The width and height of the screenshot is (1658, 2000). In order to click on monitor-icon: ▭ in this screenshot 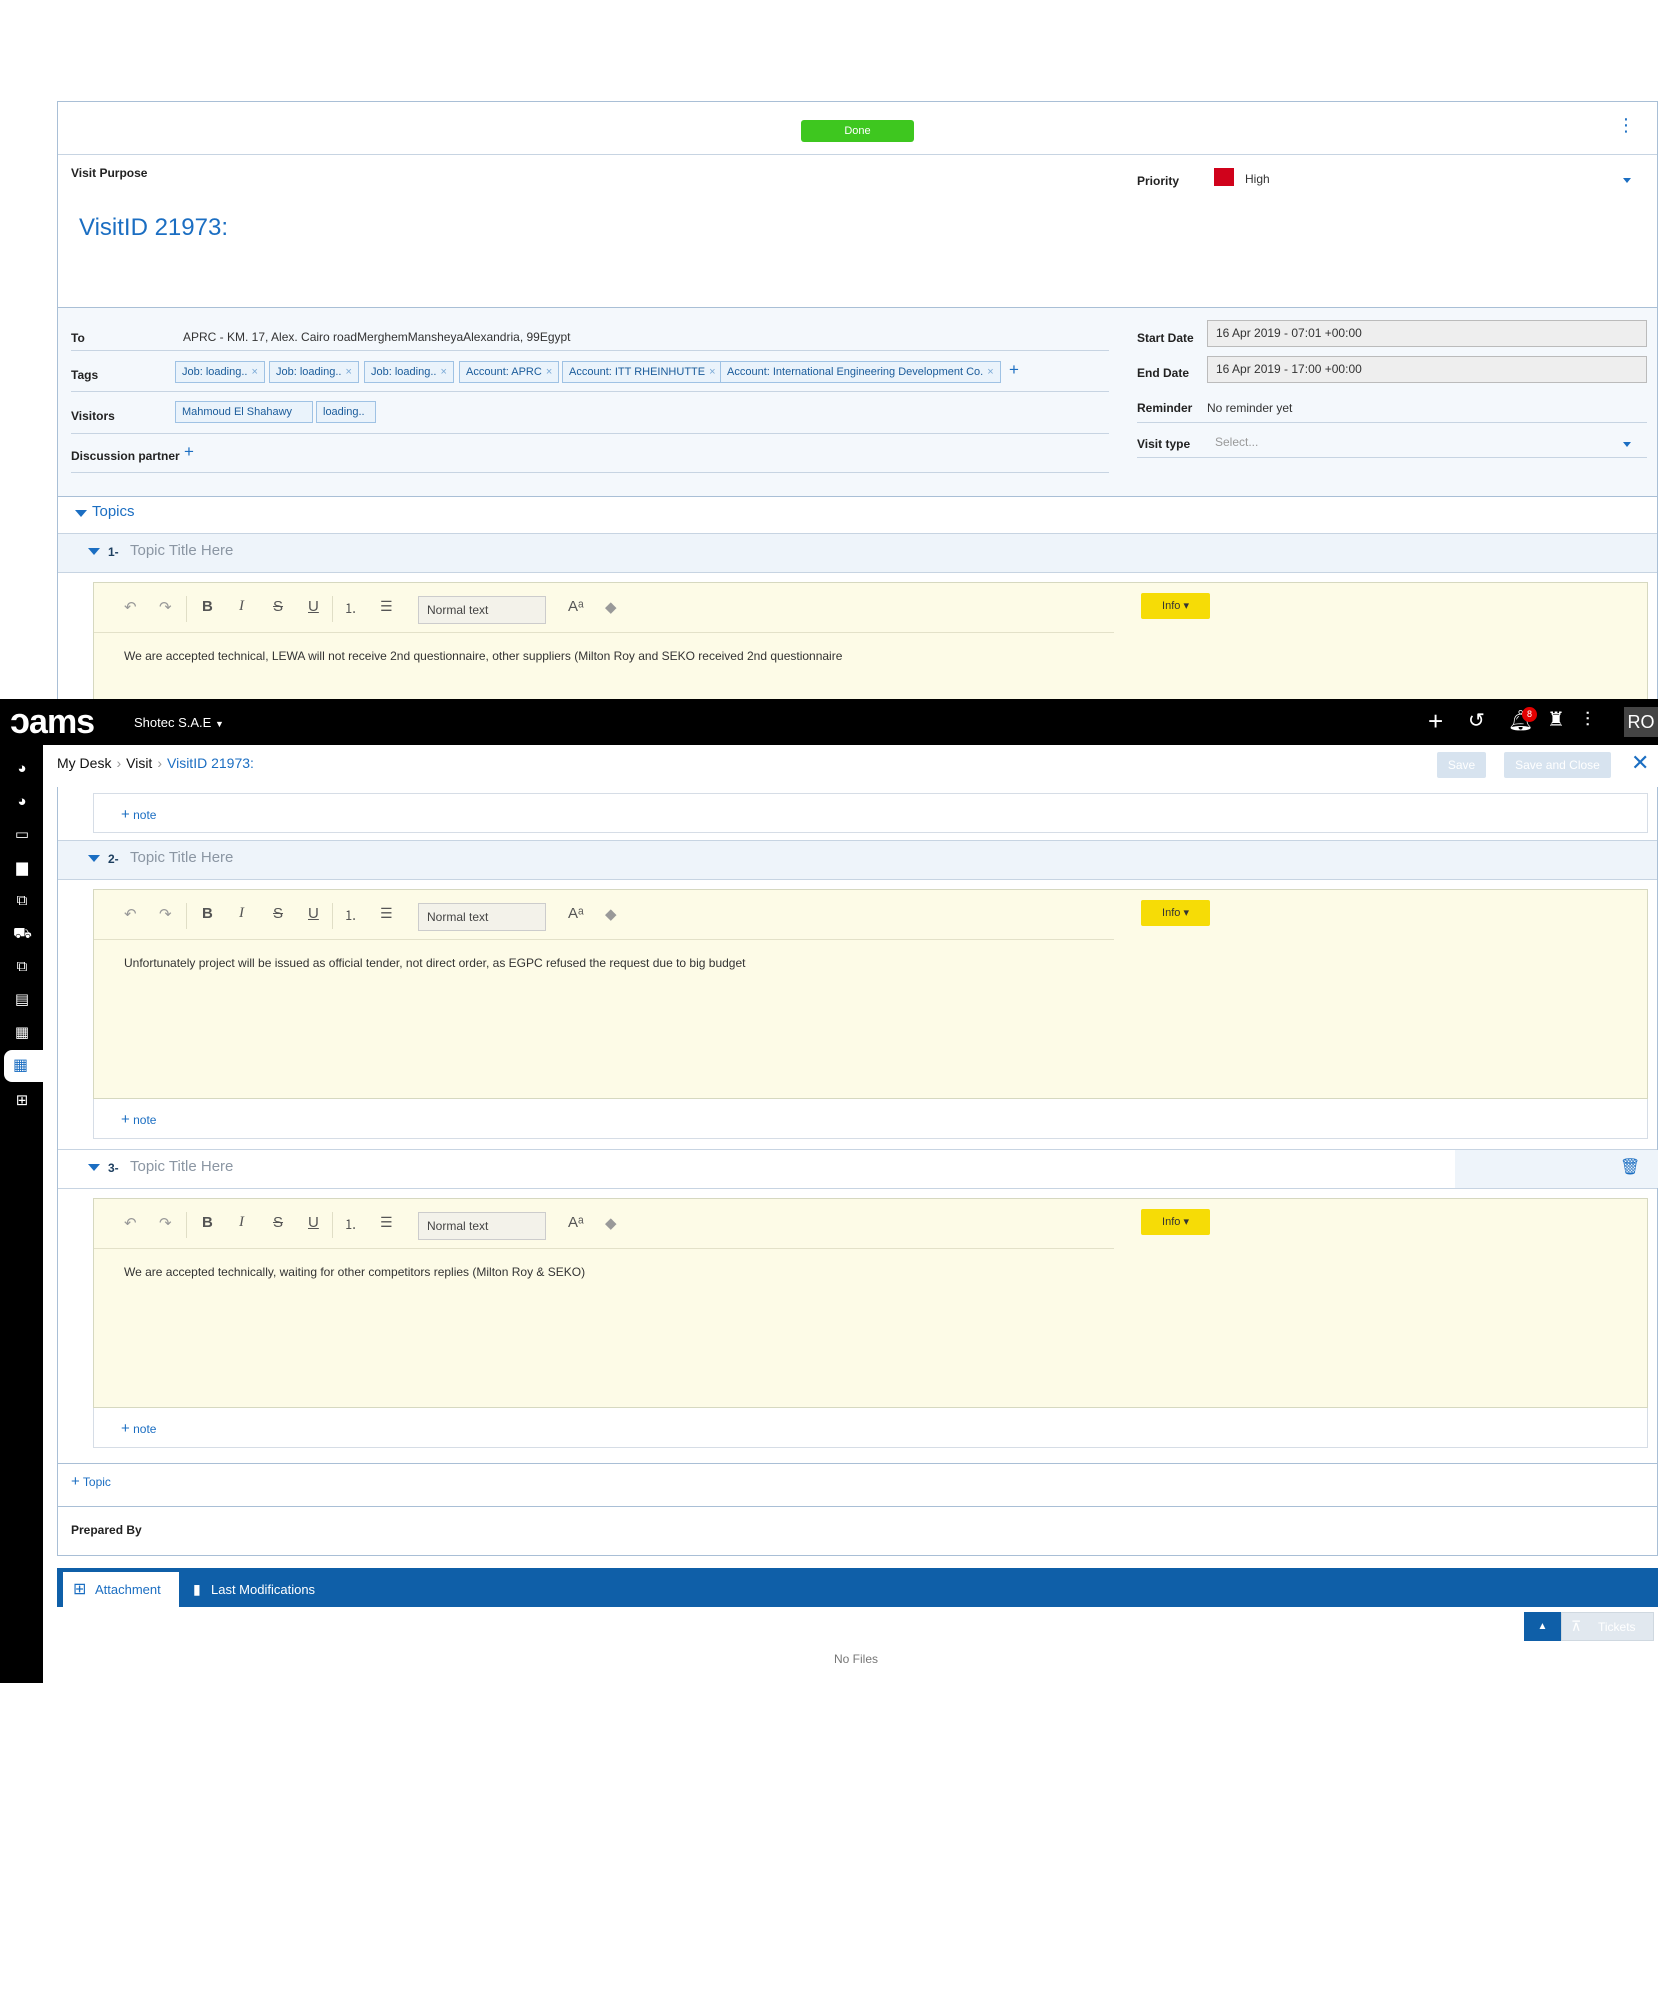, I will do `click(22, 835)`.